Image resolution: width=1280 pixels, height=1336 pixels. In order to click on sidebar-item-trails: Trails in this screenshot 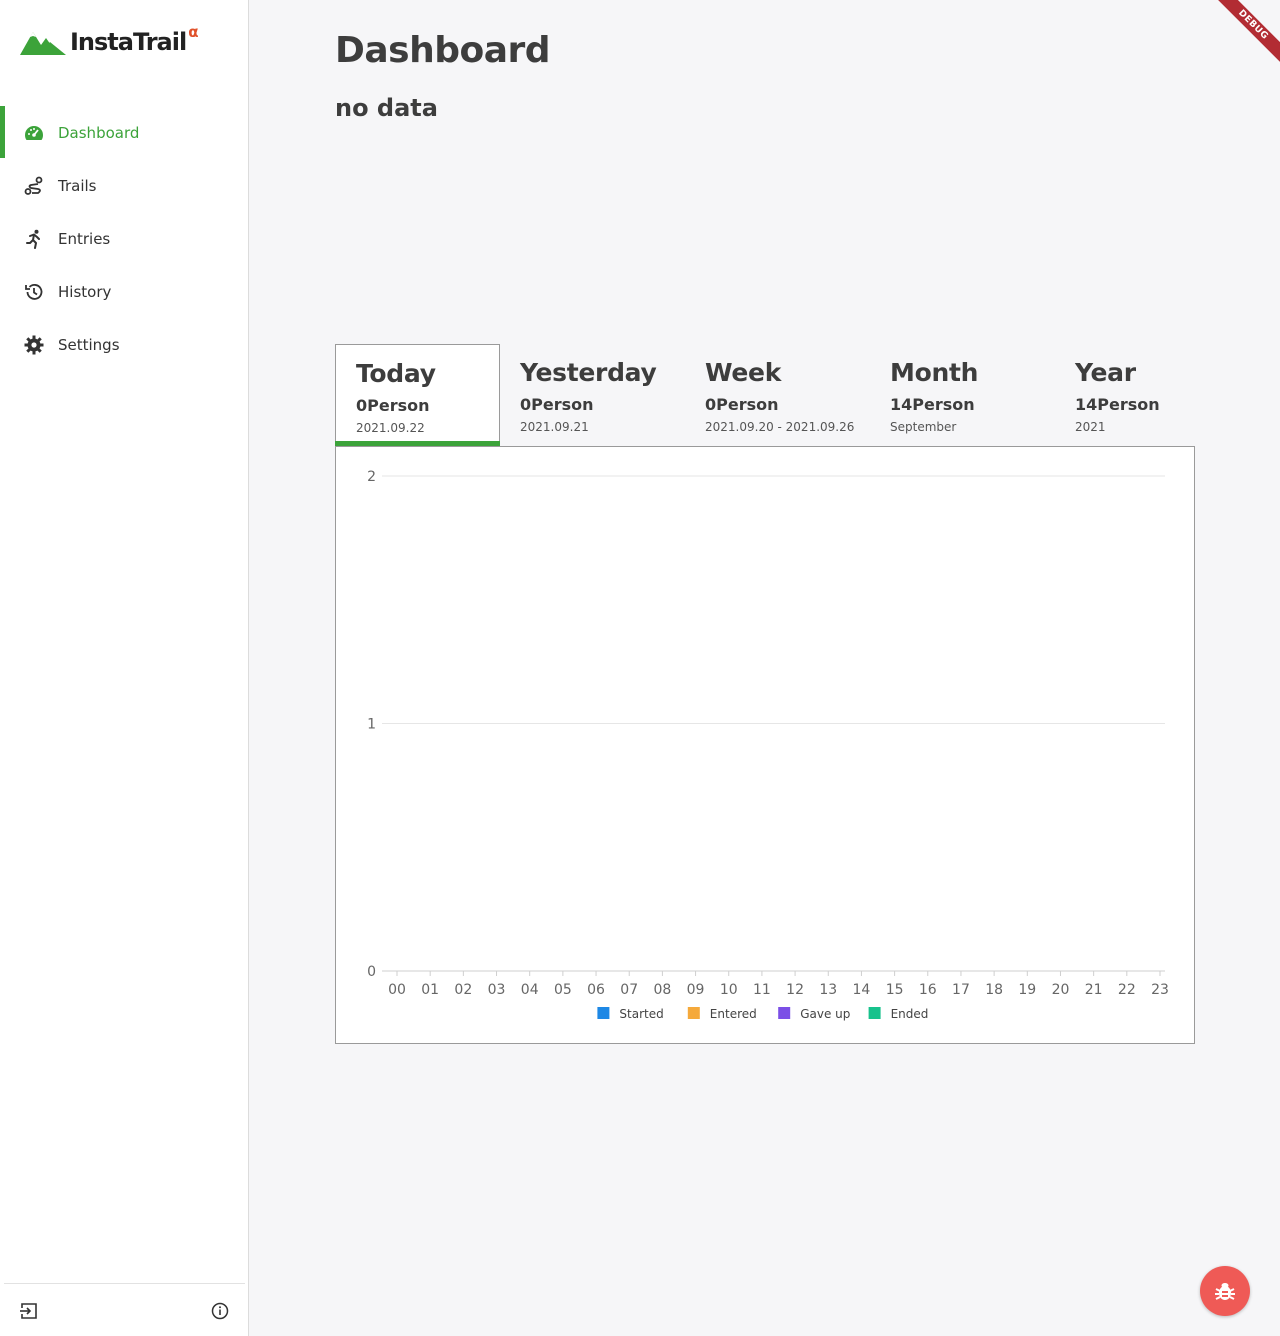, I will do `click(124, 185)`.